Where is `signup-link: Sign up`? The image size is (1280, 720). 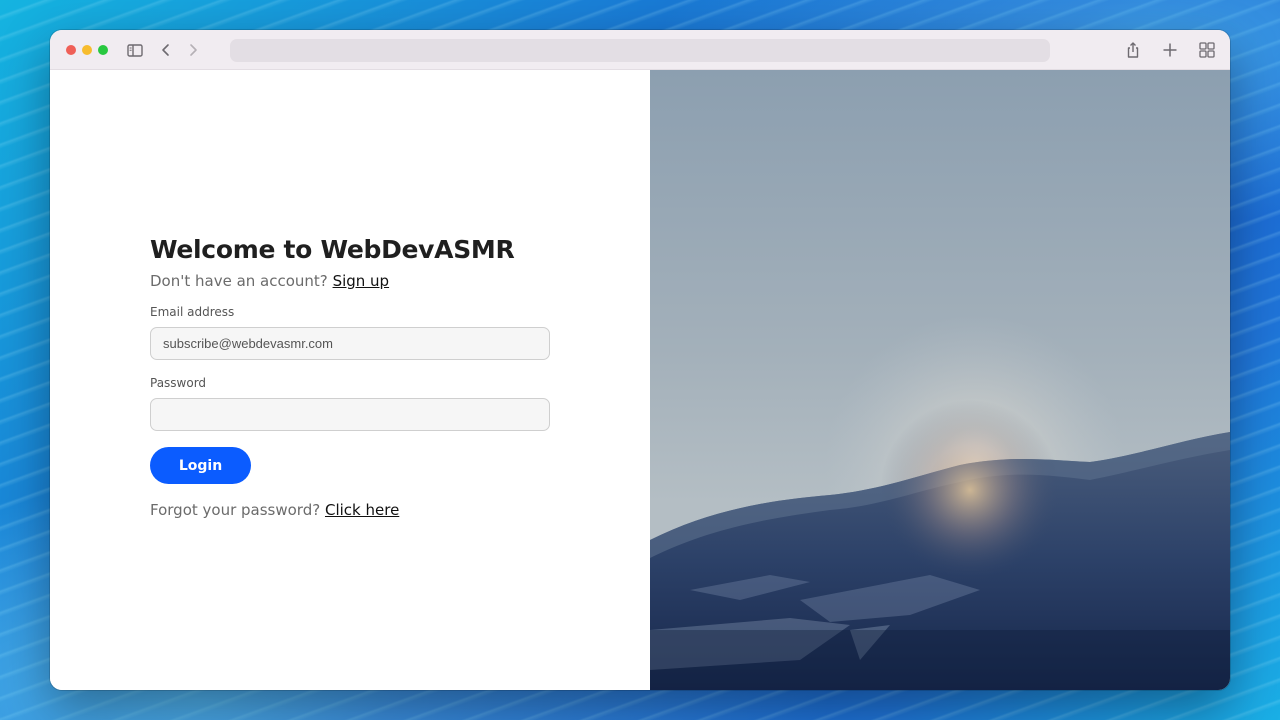
signup-link: Sign up is located at coordinates (361, 281).